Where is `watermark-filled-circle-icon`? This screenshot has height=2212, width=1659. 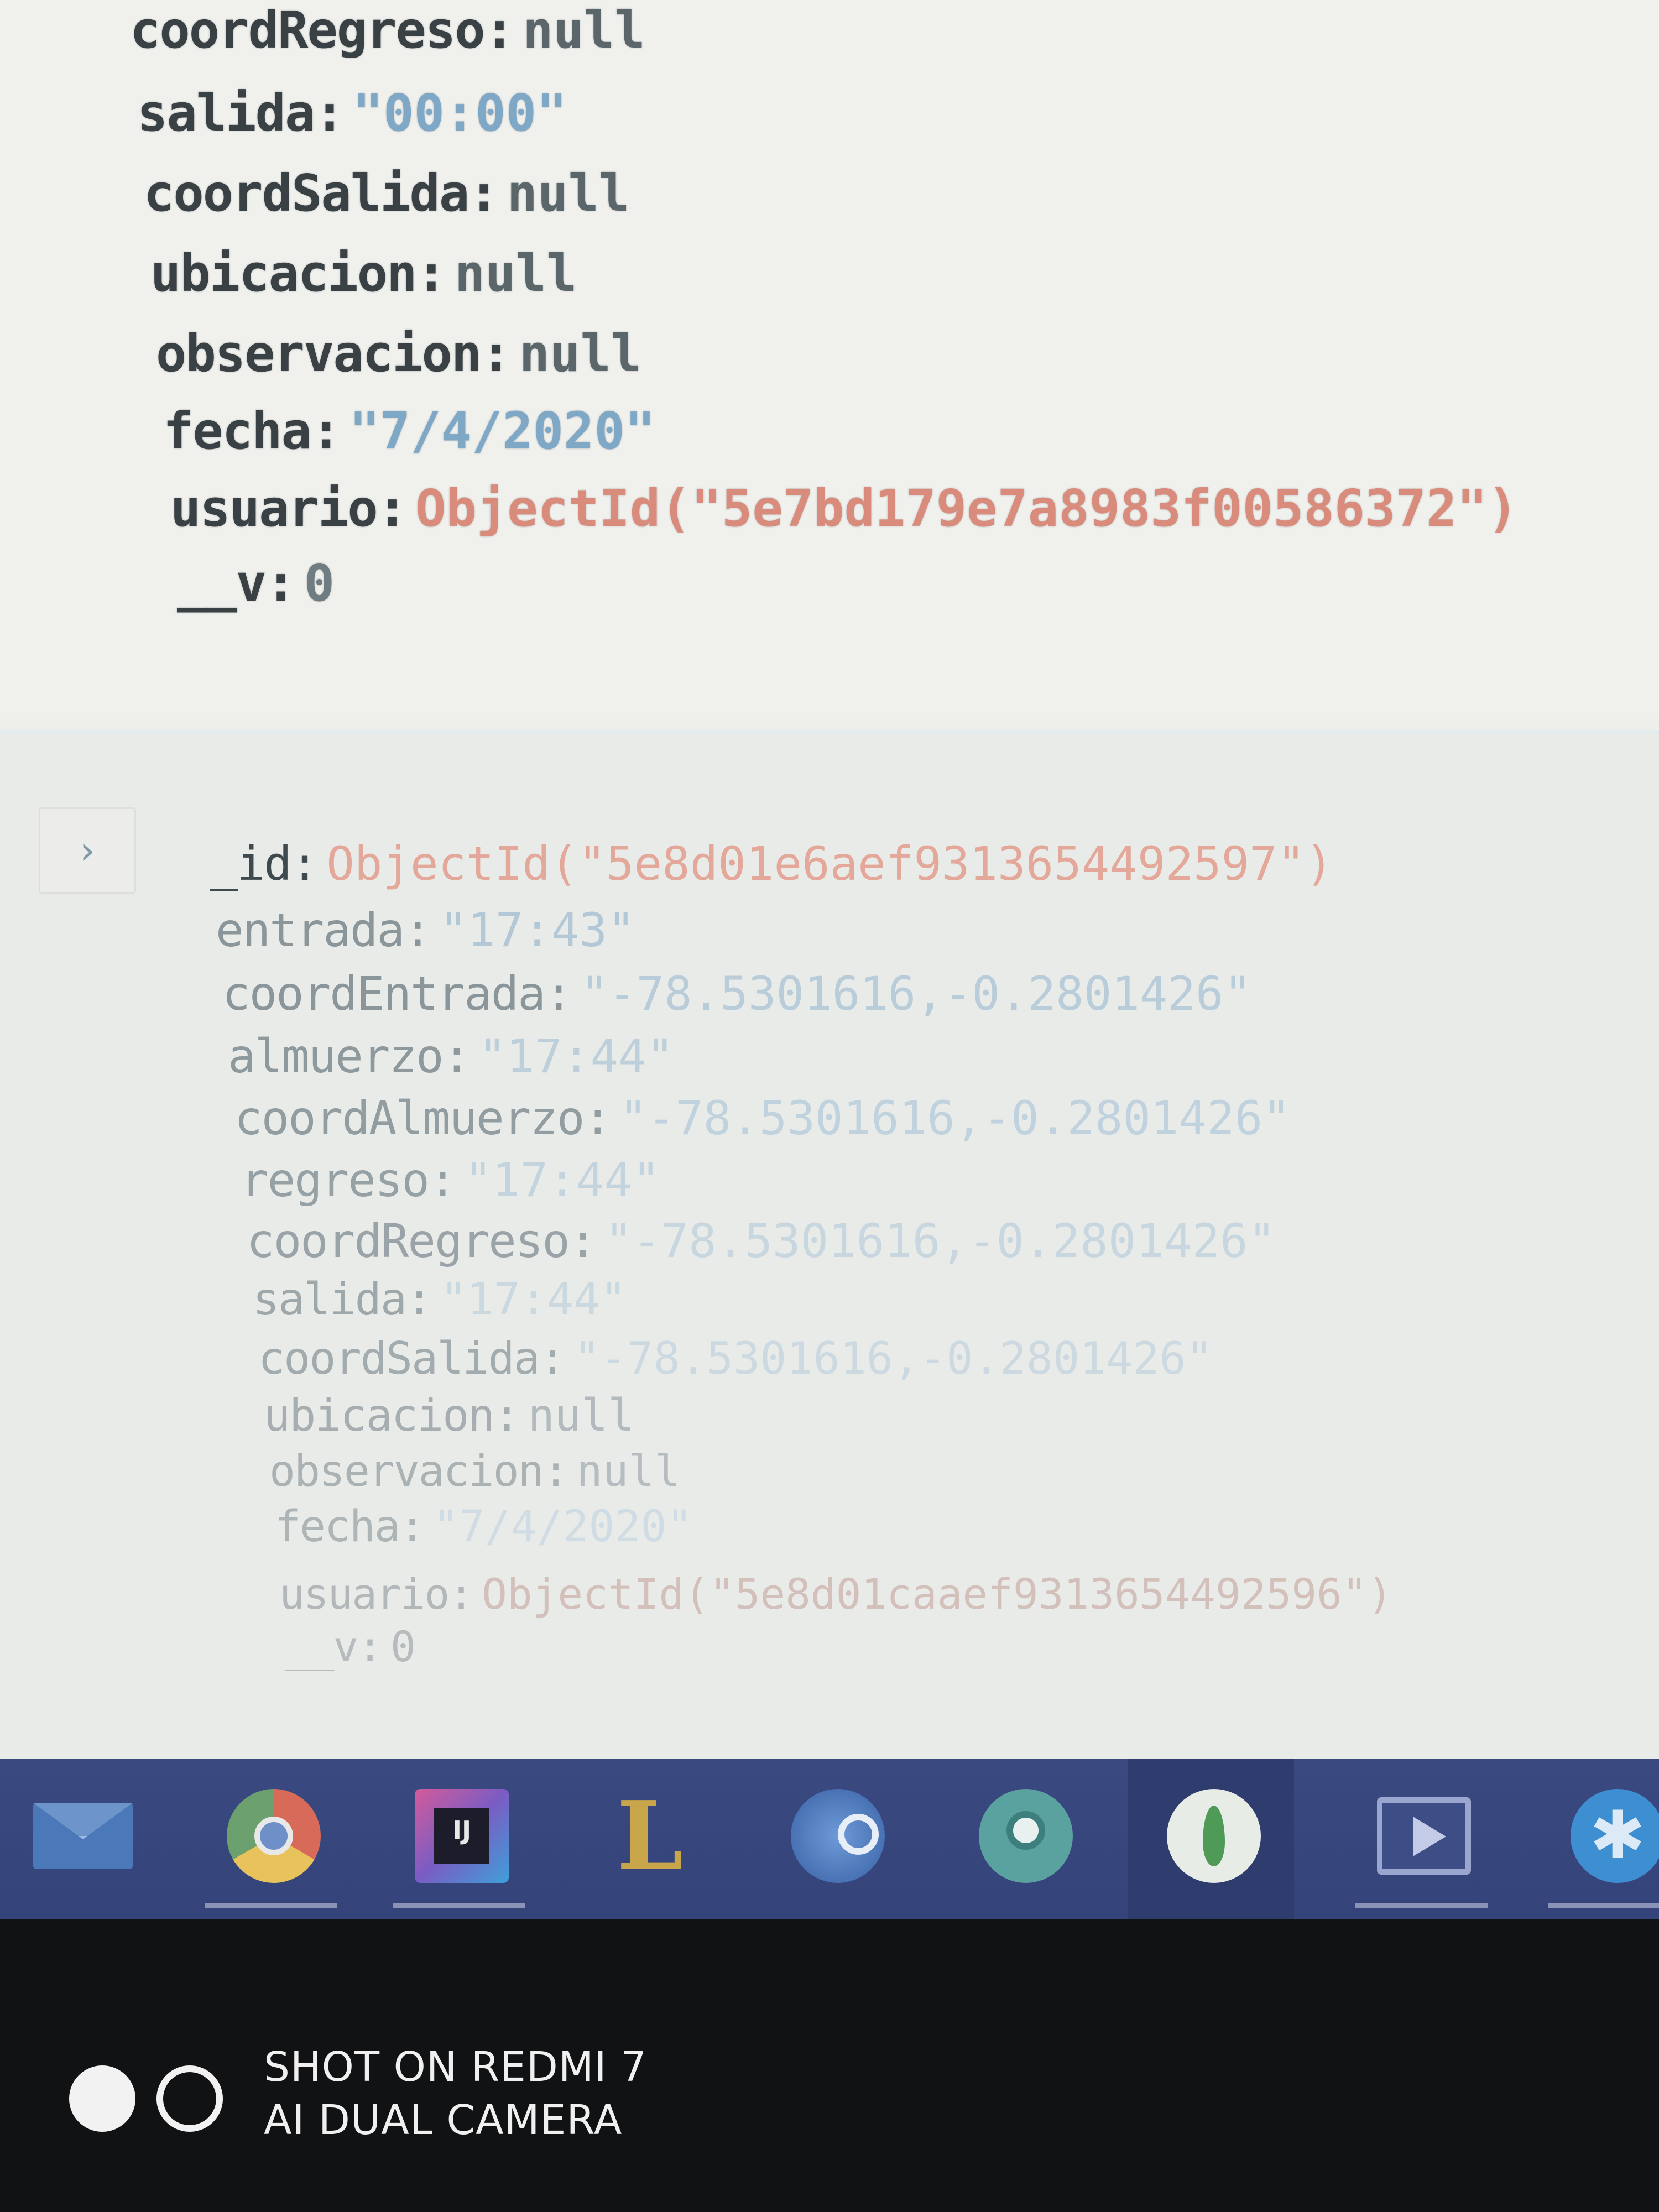
watermark-filled-circle-icon is located at coordinates (102, 2098).